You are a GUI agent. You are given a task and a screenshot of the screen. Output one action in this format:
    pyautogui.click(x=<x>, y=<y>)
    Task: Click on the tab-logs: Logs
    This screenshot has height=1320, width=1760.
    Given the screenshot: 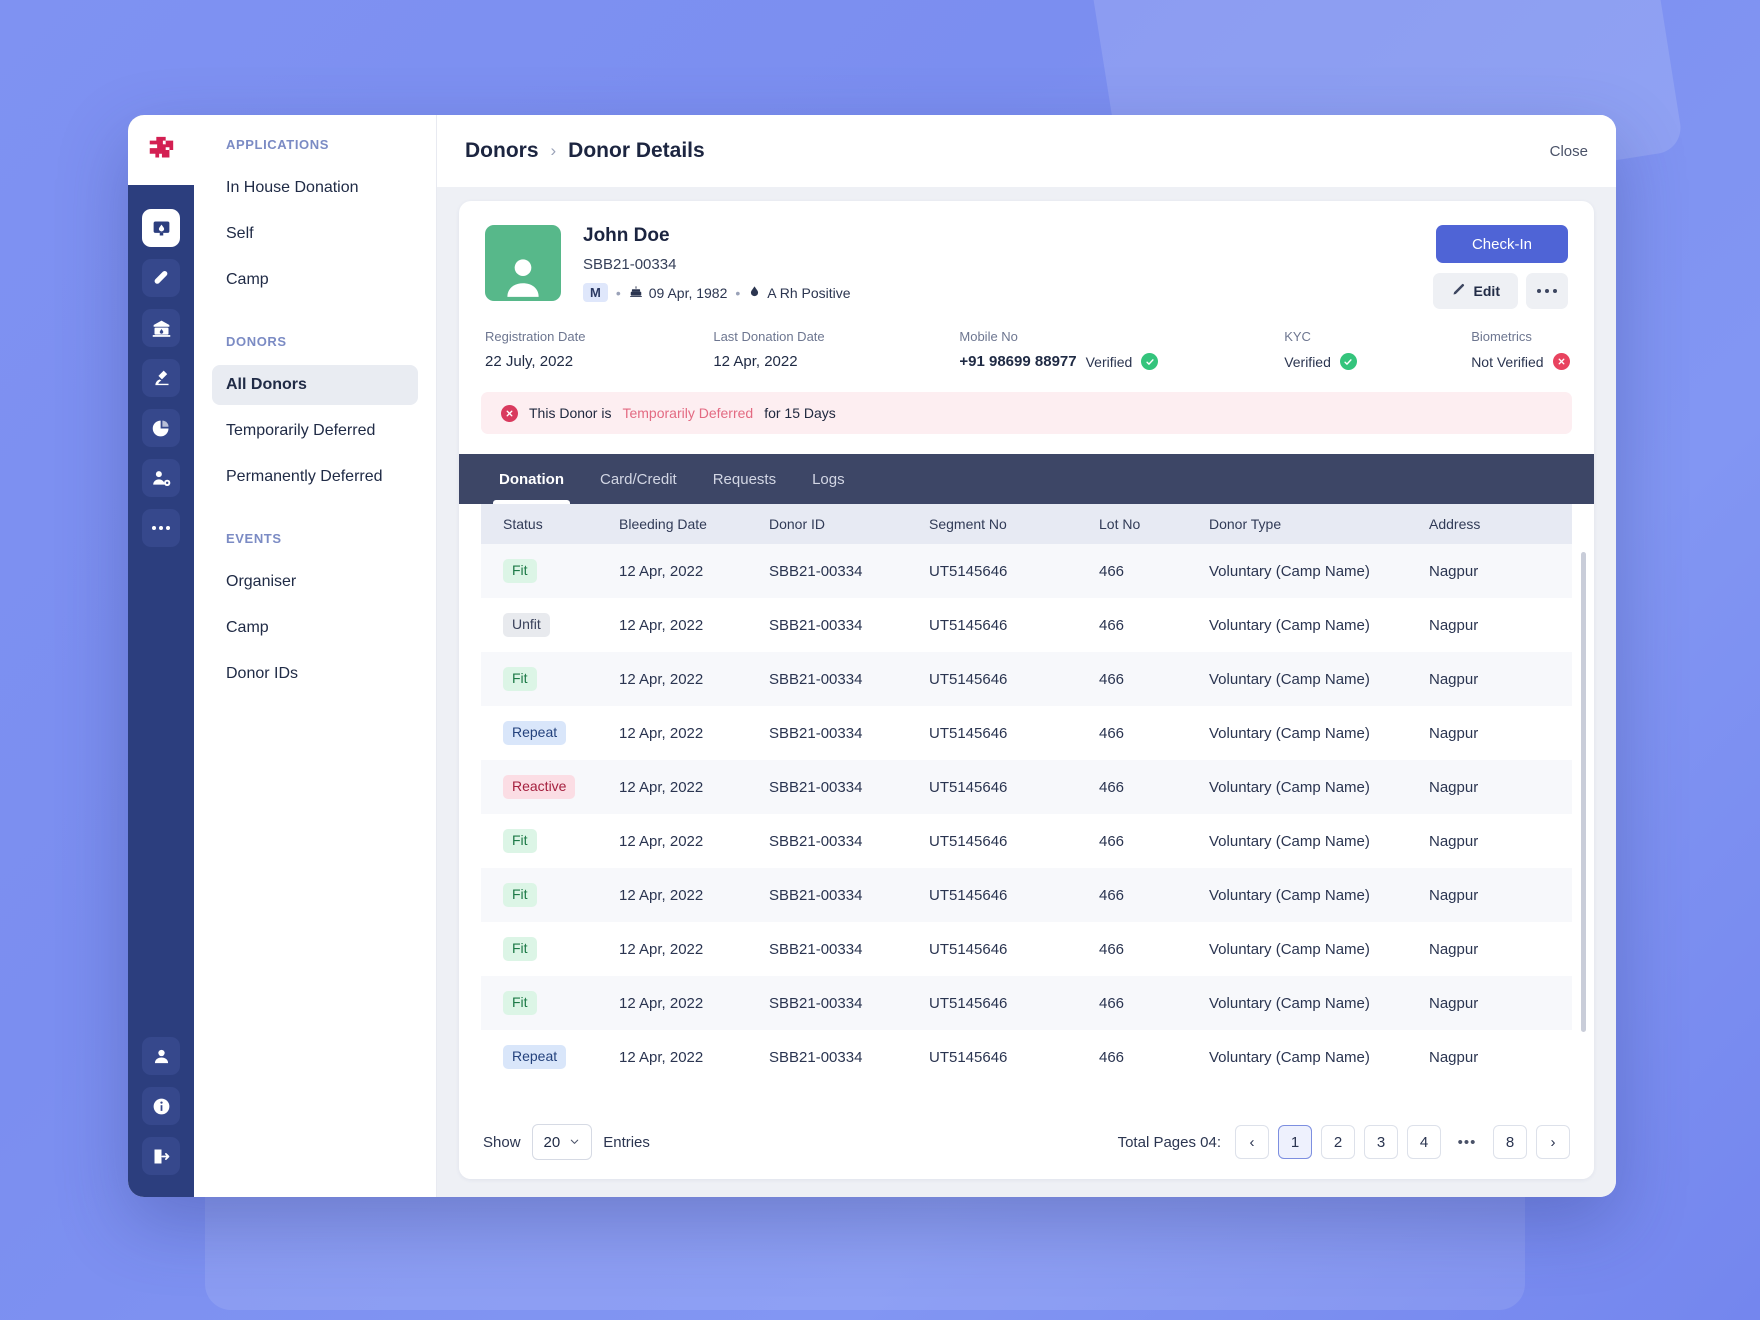 What is the action you would take?
    pyautogui.click(x=828, y=479)
    